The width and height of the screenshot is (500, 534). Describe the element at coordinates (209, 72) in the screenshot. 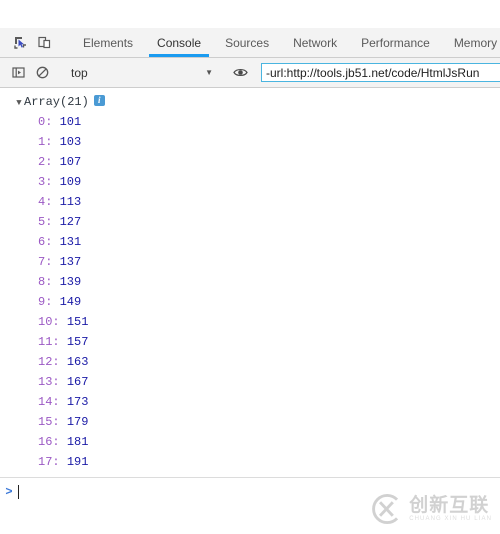

I see `chevron-down-icon: ▼` at that location.